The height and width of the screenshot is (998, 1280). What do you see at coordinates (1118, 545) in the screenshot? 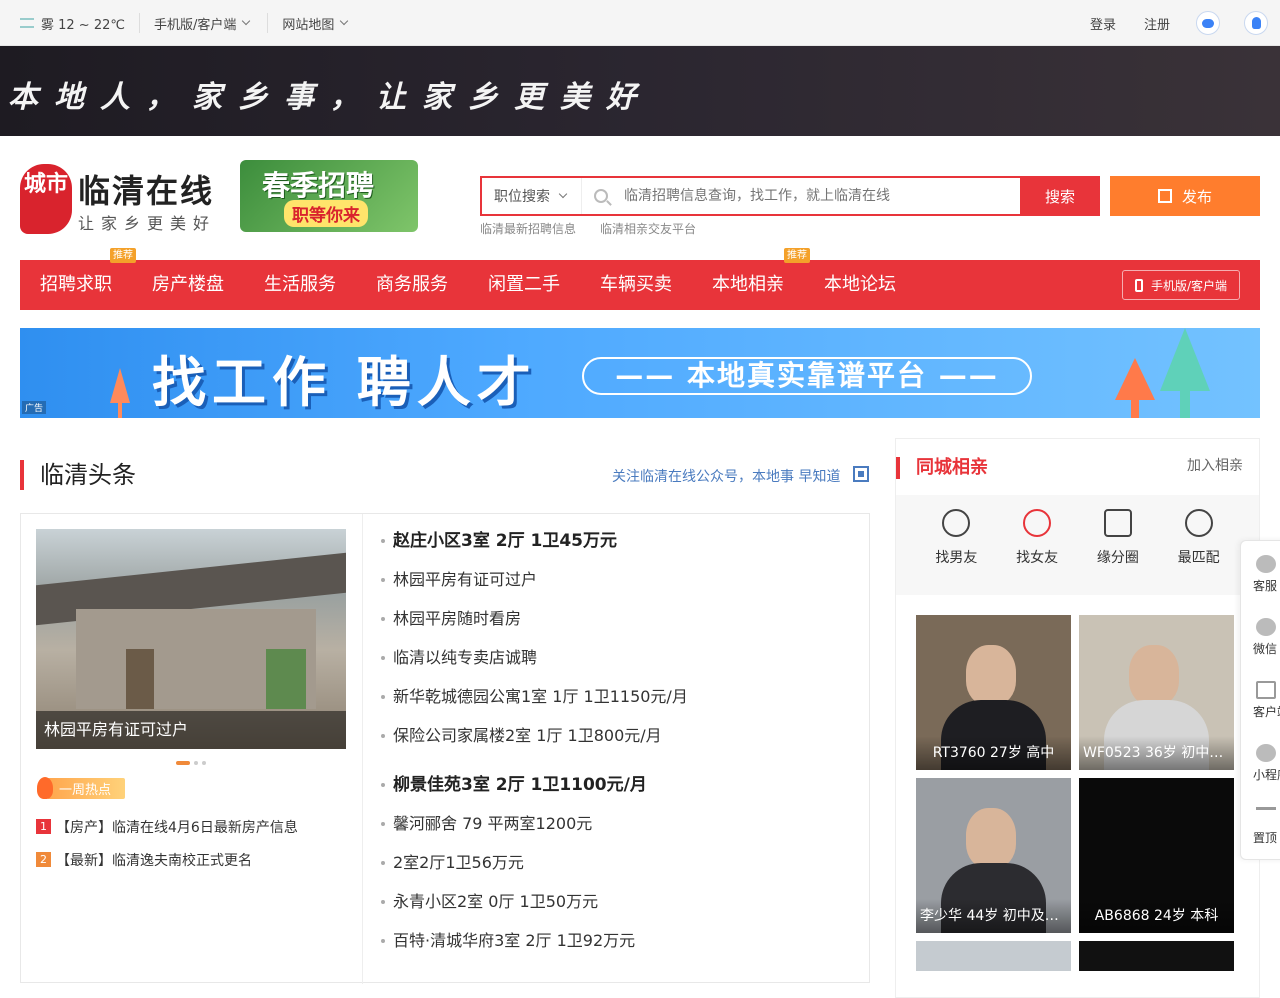
I see `fate-circle-button: 缘分圈` at bounding box center [1118, 545].